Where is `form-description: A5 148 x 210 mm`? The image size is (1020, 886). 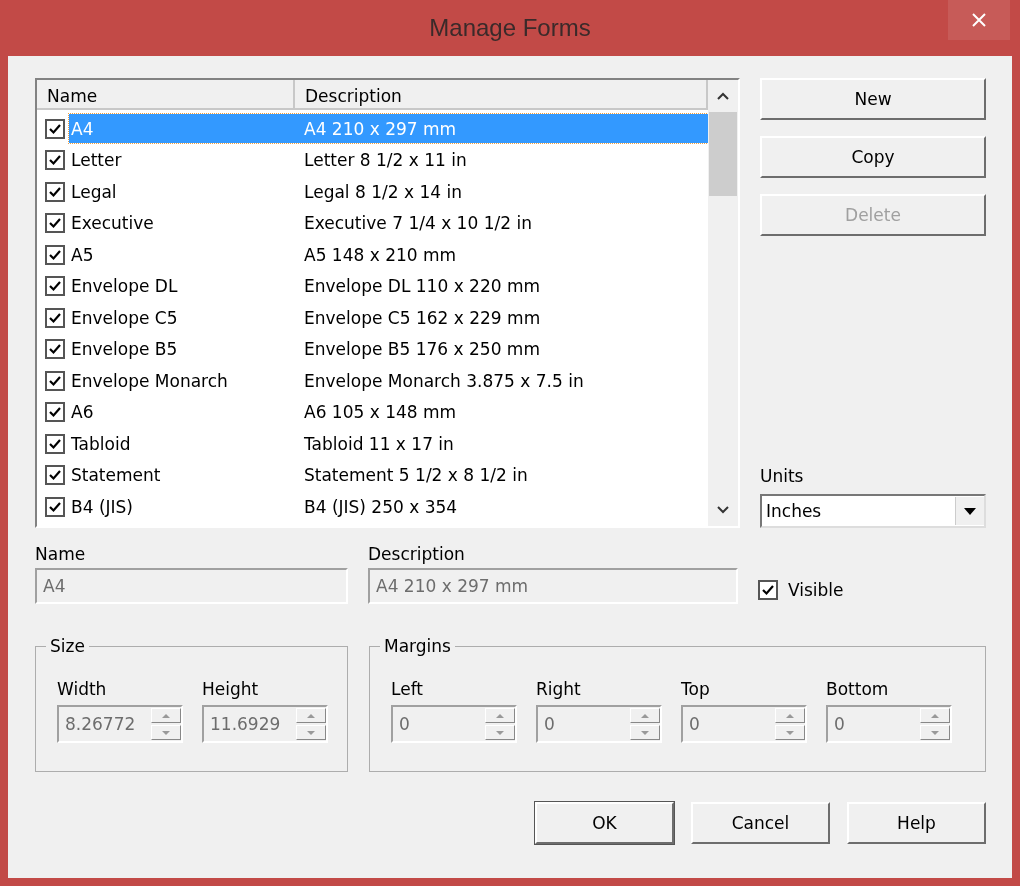
form-description: A5 148 x 210 mm is located at coordinates (380, 254).